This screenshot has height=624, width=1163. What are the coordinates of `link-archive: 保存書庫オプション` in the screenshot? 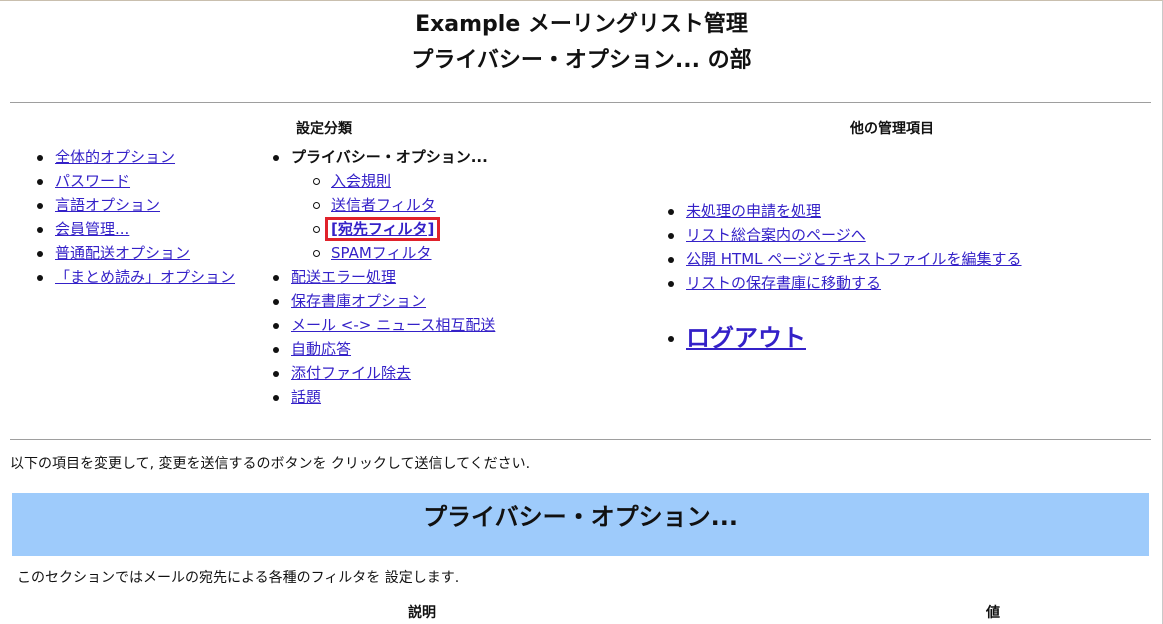 It's located at (358, 301).